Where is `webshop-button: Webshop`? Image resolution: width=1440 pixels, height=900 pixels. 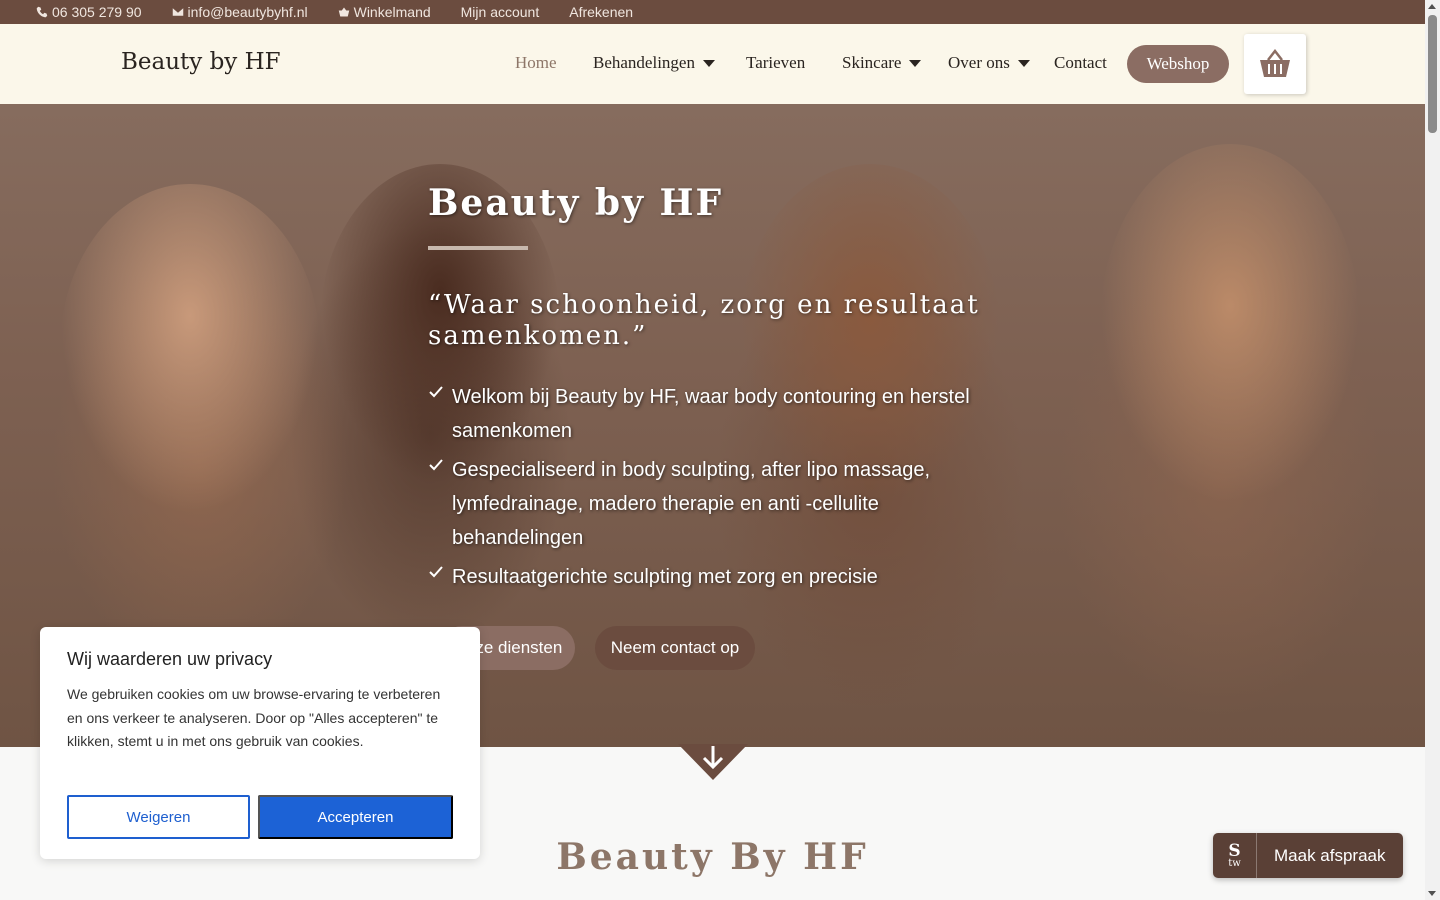
webshop-button: Webshop is located at coordinates (1178, 64).